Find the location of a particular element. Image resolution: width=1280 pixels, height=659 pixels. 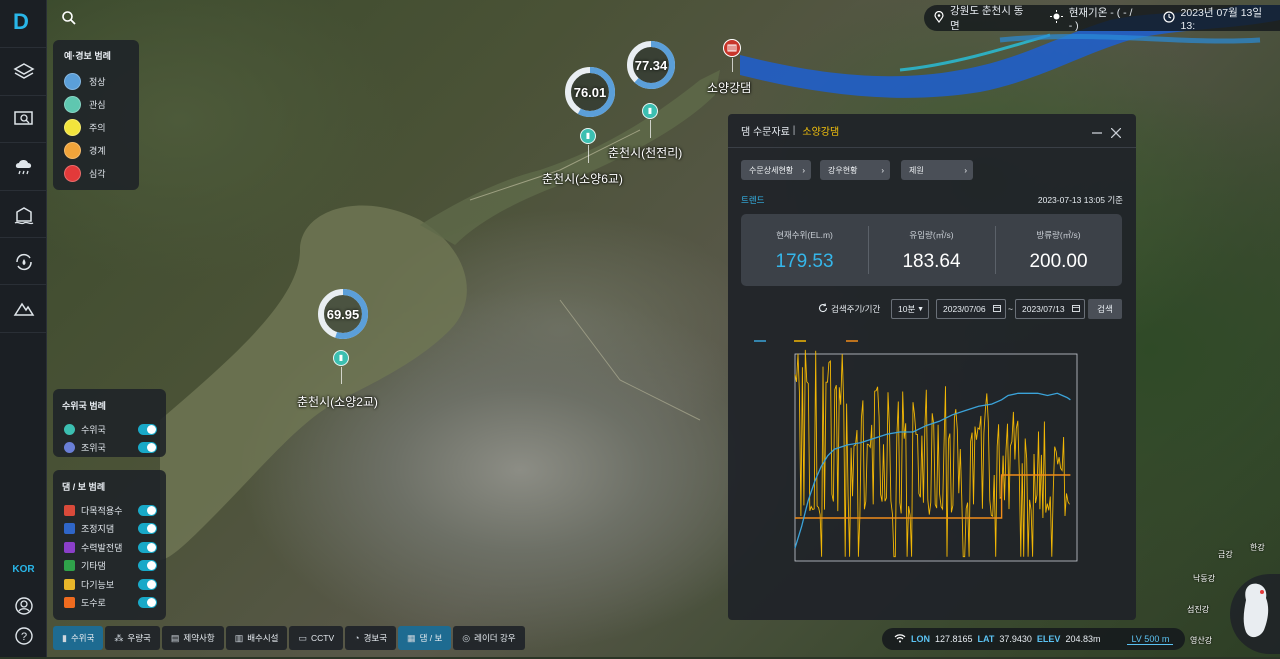

water-level-gauge: 77.34 is located at coordinates (651, 65).